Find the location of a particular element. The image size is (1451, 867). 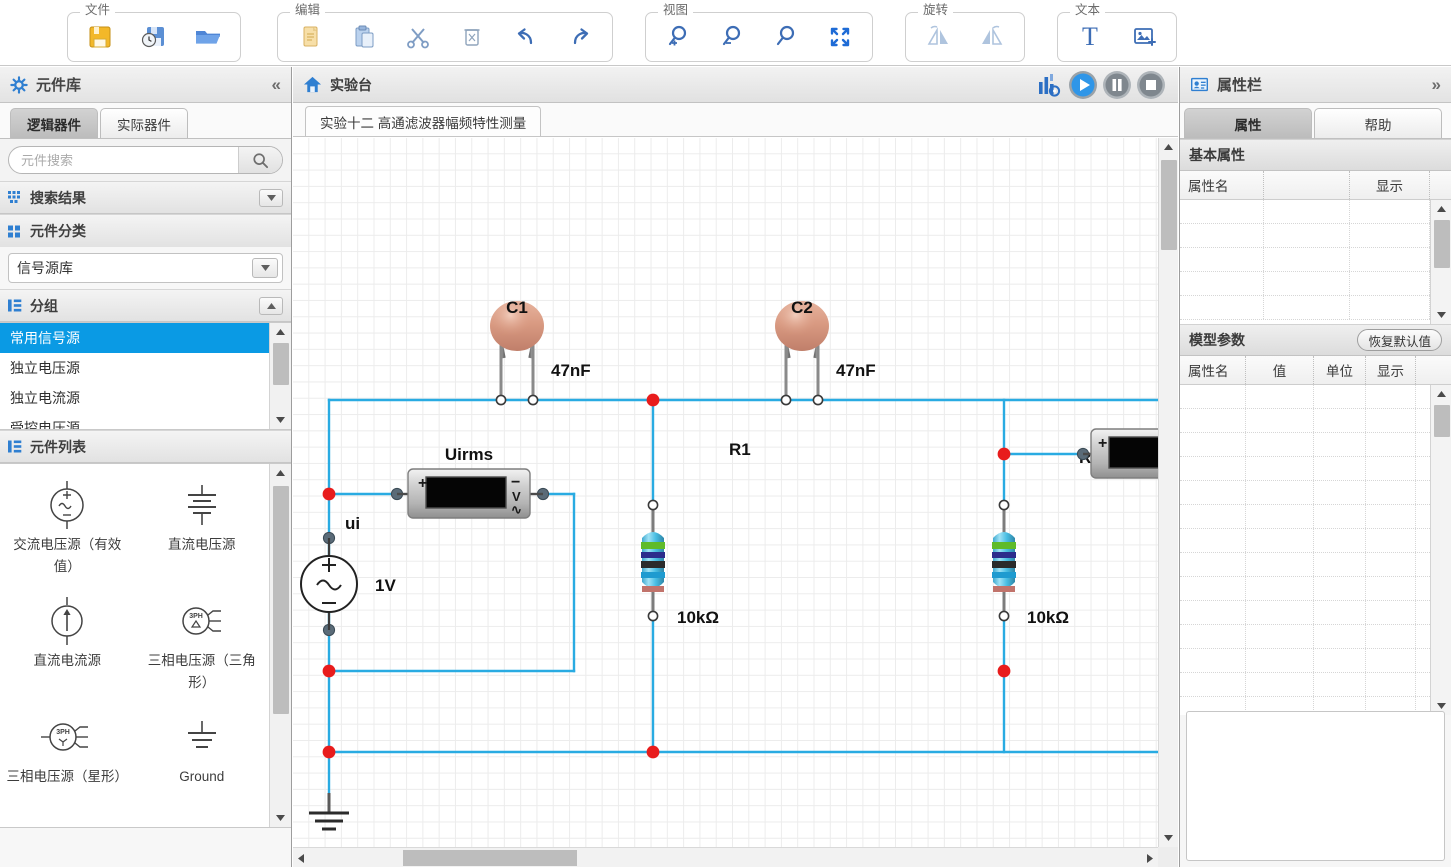

basic-properties-table-body is located at coordinates (1315, 262).